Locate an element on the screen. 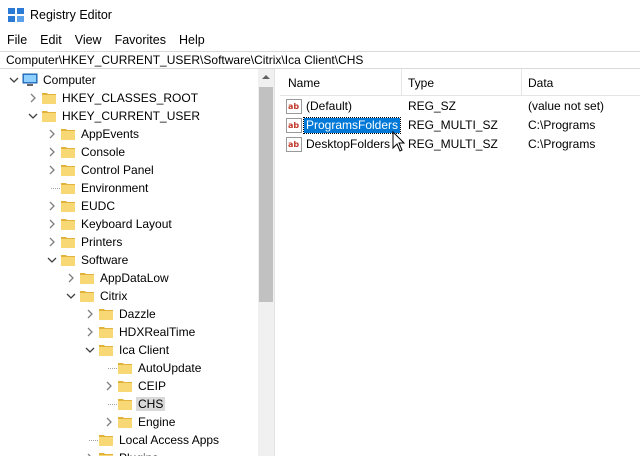  tree-item: AutoUpdate is located at coordinates (129, 368).